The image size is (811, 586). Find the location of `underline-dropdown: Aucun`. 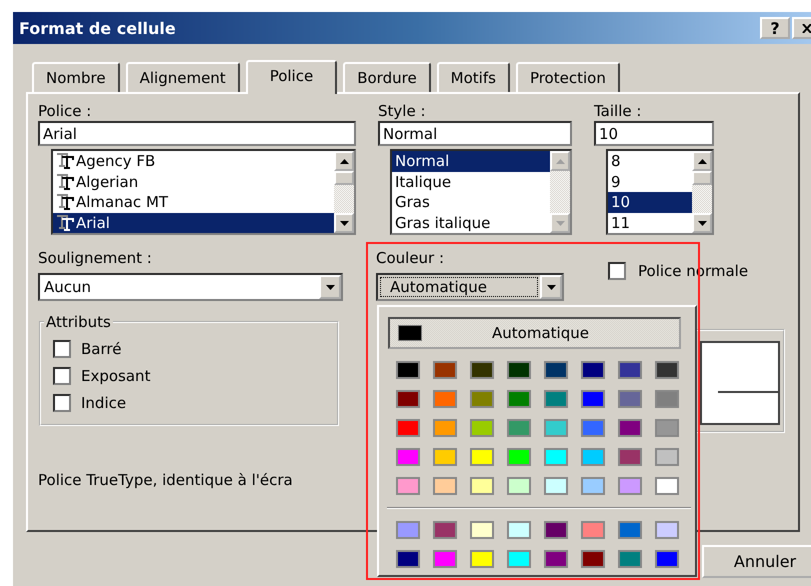

underline-dropdown: Aucun is located at coordinates (190, 287).